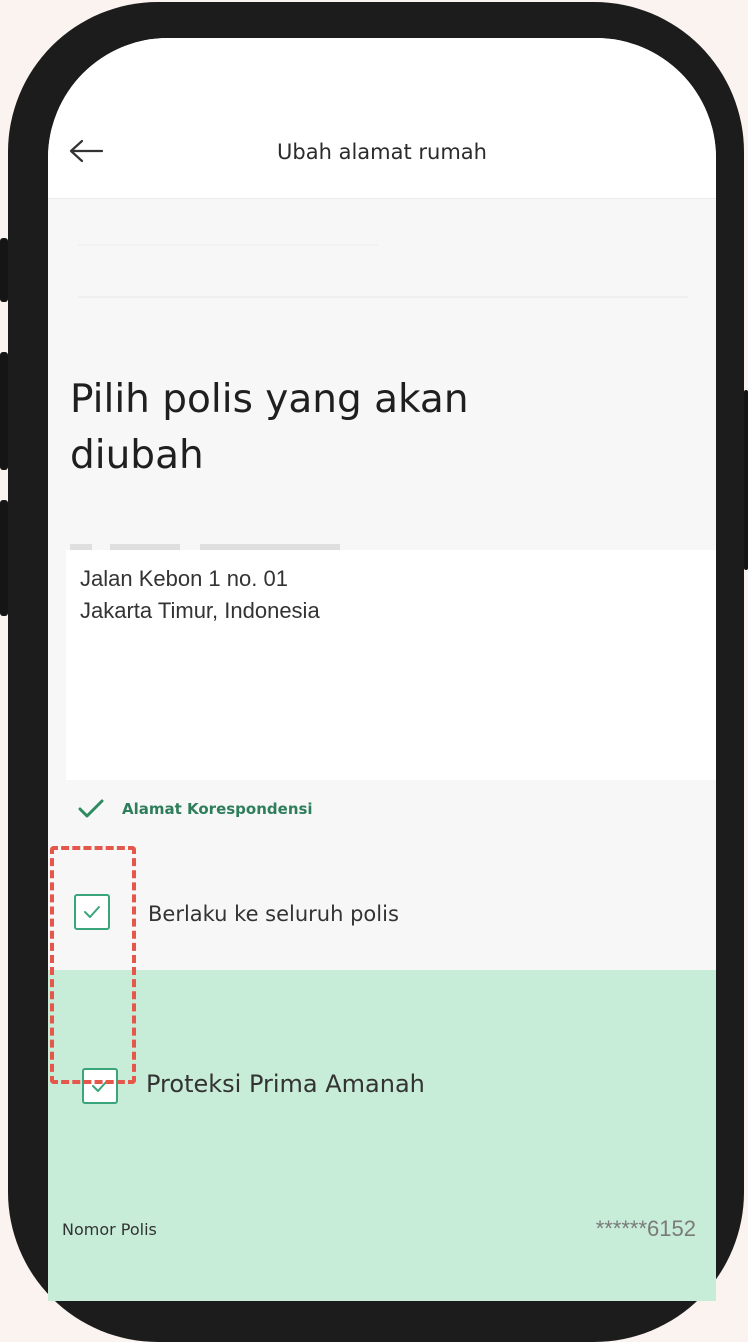 This screenshot has width=748, height=1342. Describe the element at coordinates (382, 118) in the screenshot. I see `app-bar: Ubah alamat rumah` at that location.